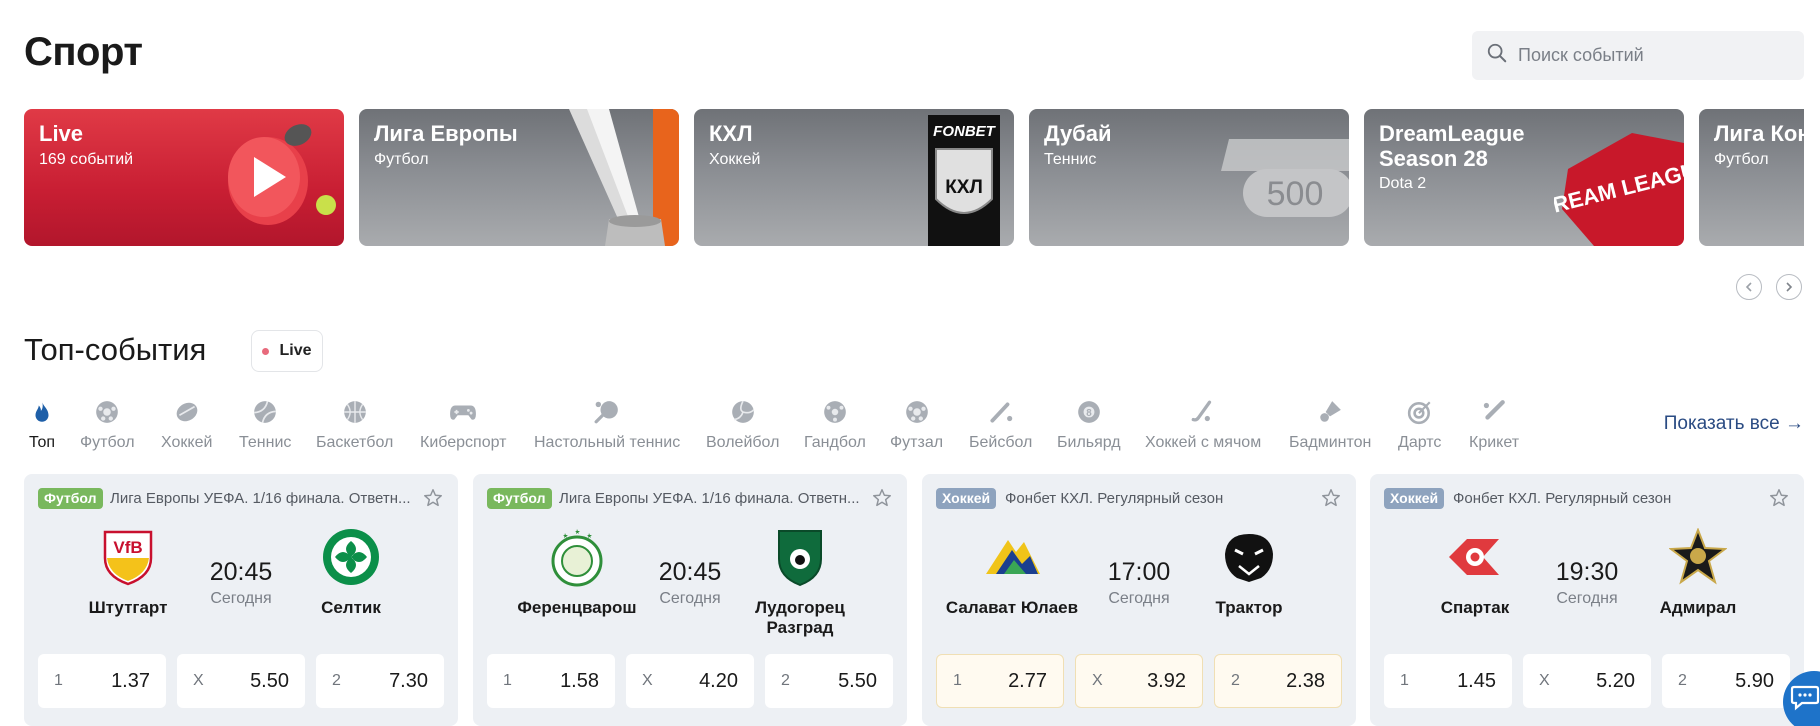  I want to click on banner-subtitle: Хоккей, so click(735, 159).